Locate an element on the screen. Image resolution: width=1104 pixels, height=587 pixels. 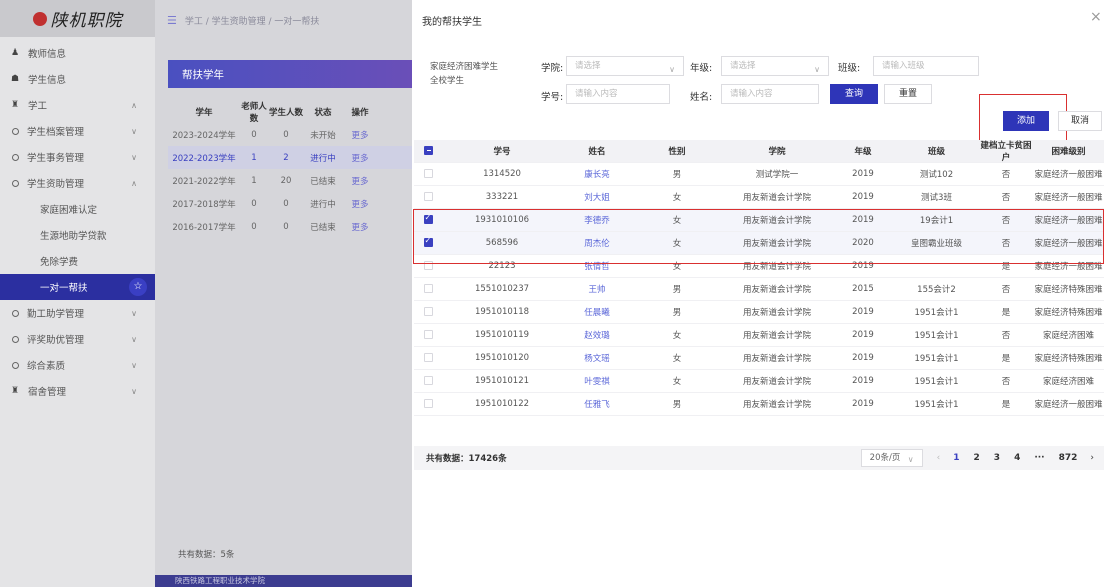
sidebar-item: 综合素质 ∨ is located at coordinates (77, 365).